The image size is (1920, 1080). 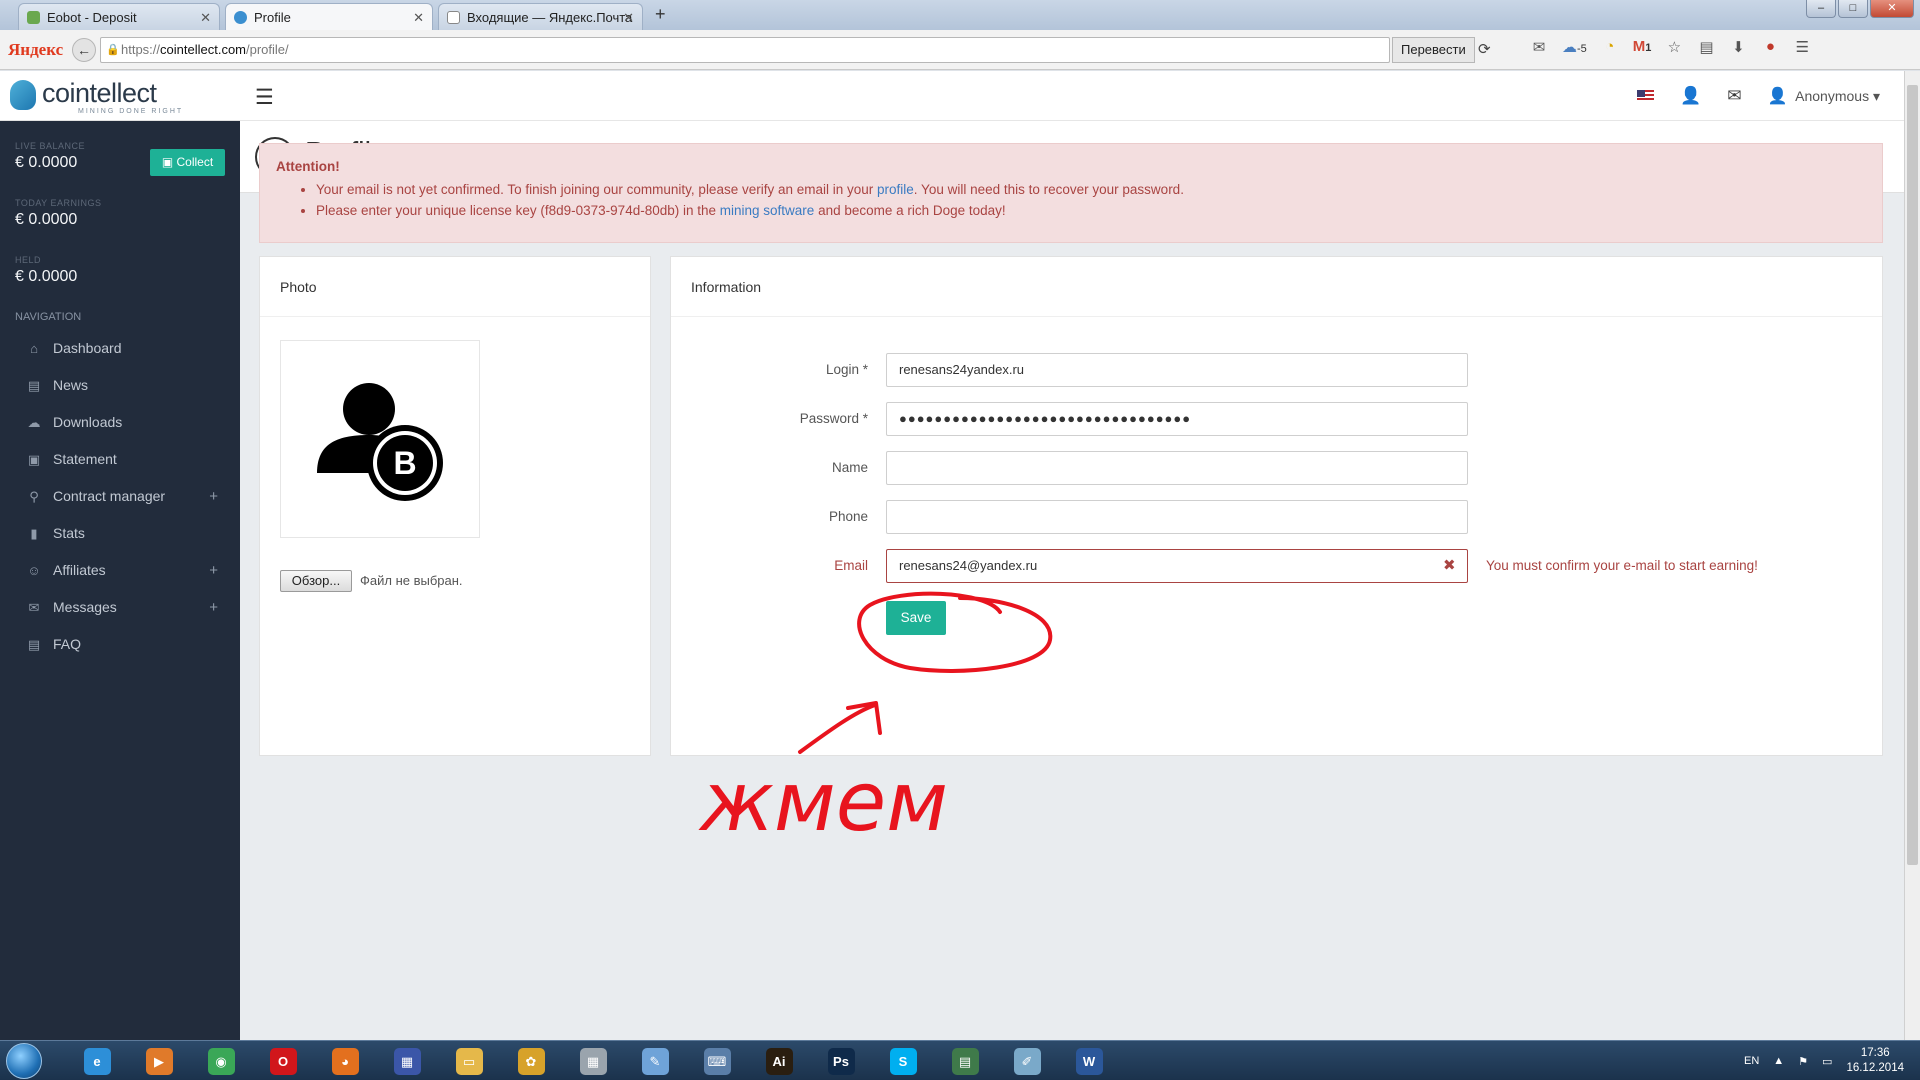 What do you see at coordinates (407, 1061) in the screenshot?
I see `taskbar-app-save-app: ▦` at bounding box center [407, 1061].